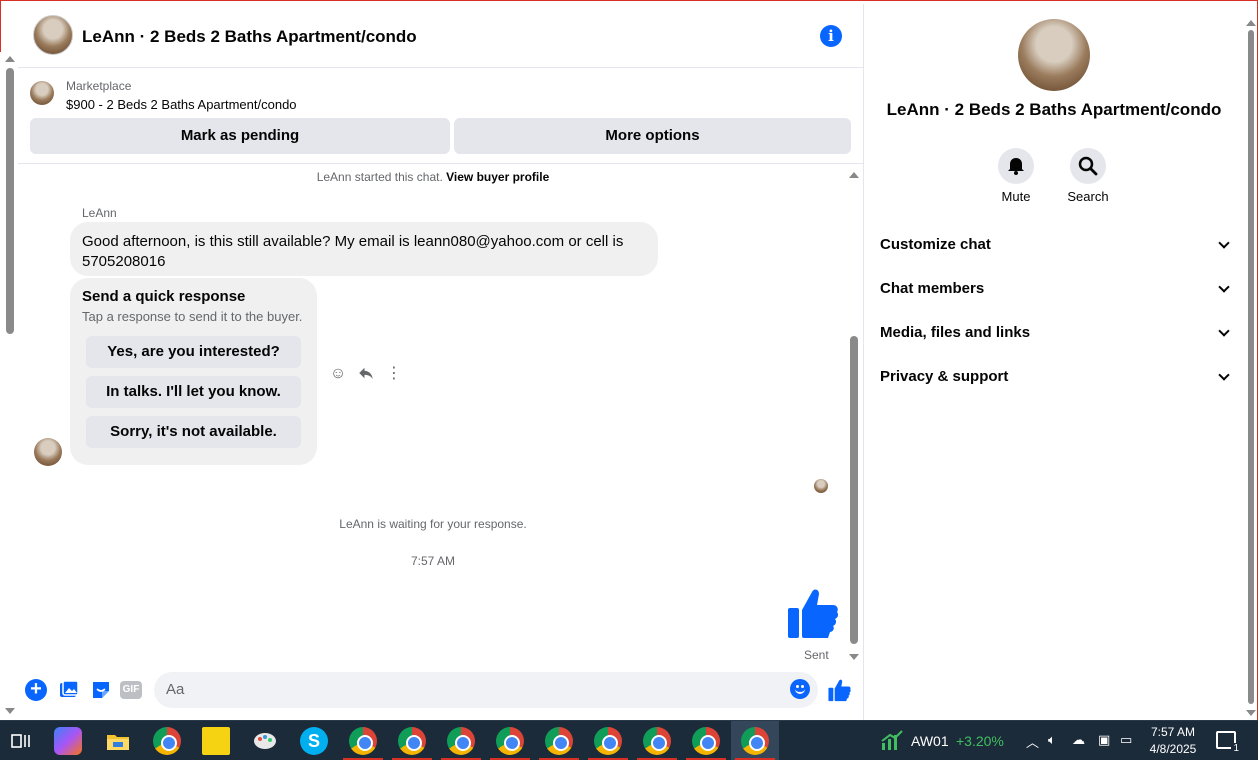 The height and width of the screenshot is (760, 1258). Describe the element at coordinates (9, 386) in the screenshot. I see `page-scrollbar-left` at that location.